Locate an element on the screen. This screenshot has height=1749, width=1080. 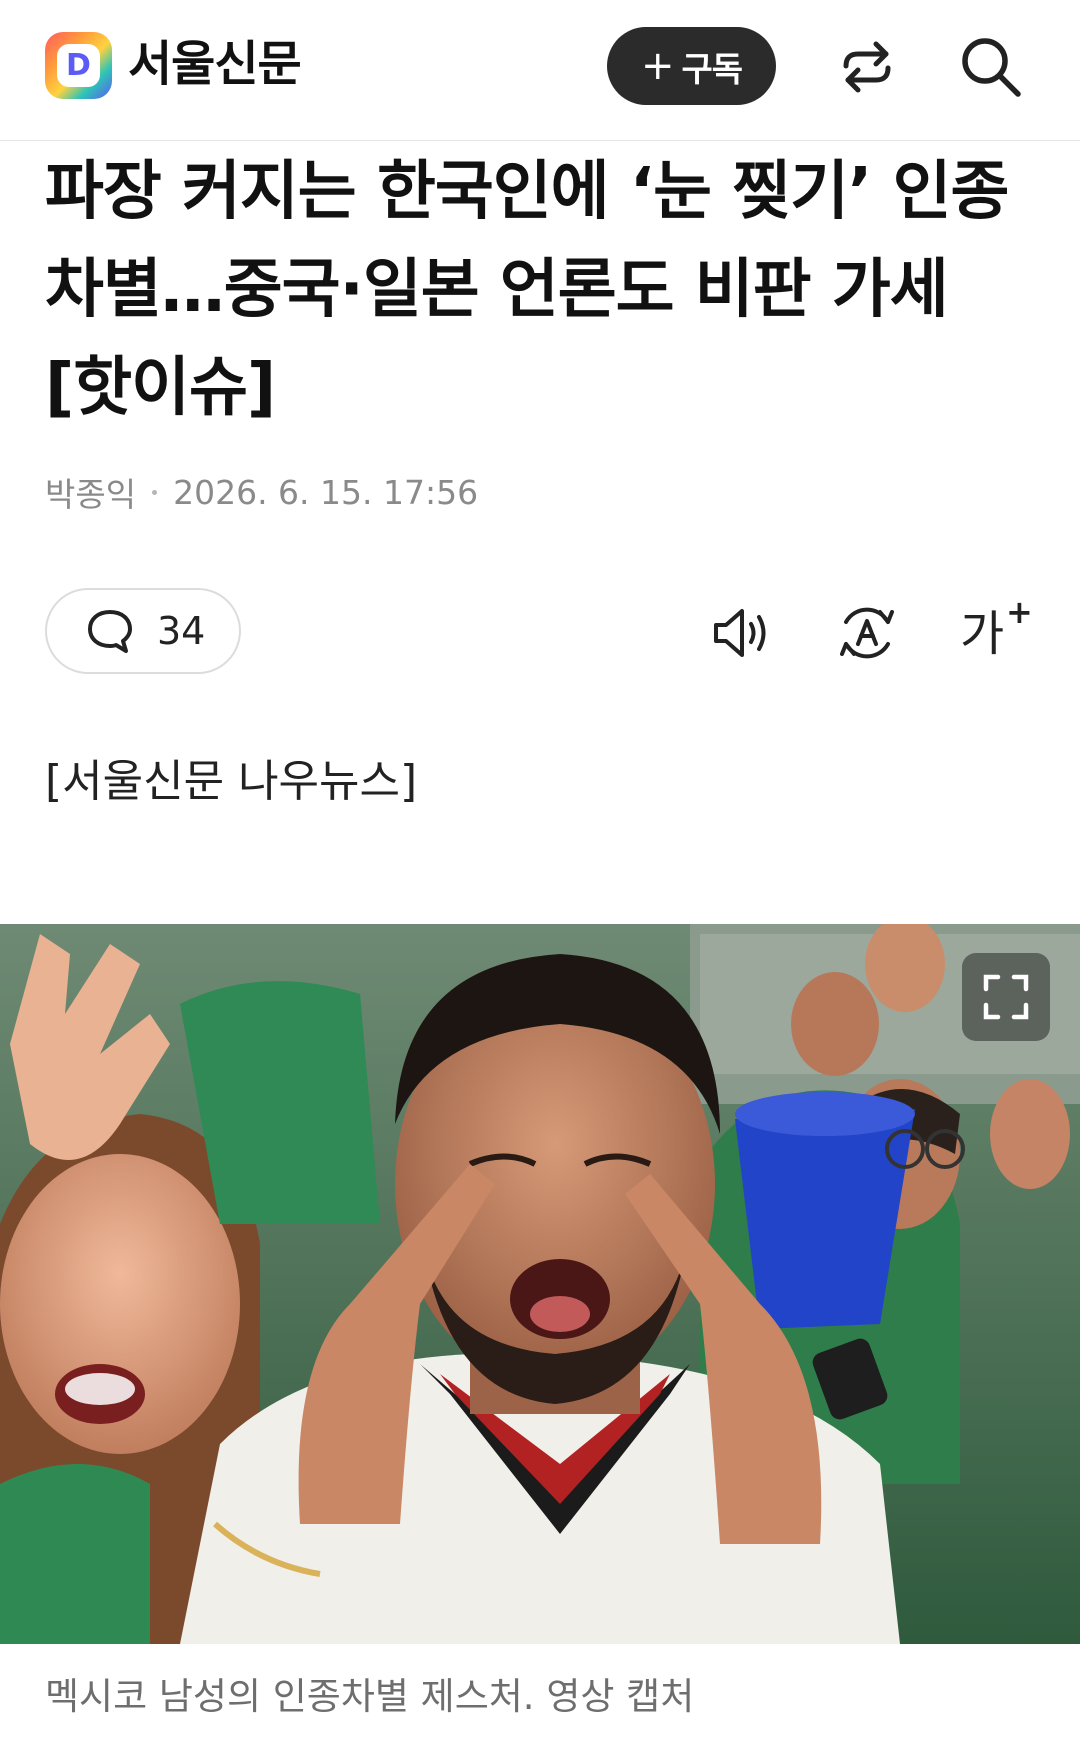
author-name: 박종익 is located at coordinates (90, 492).